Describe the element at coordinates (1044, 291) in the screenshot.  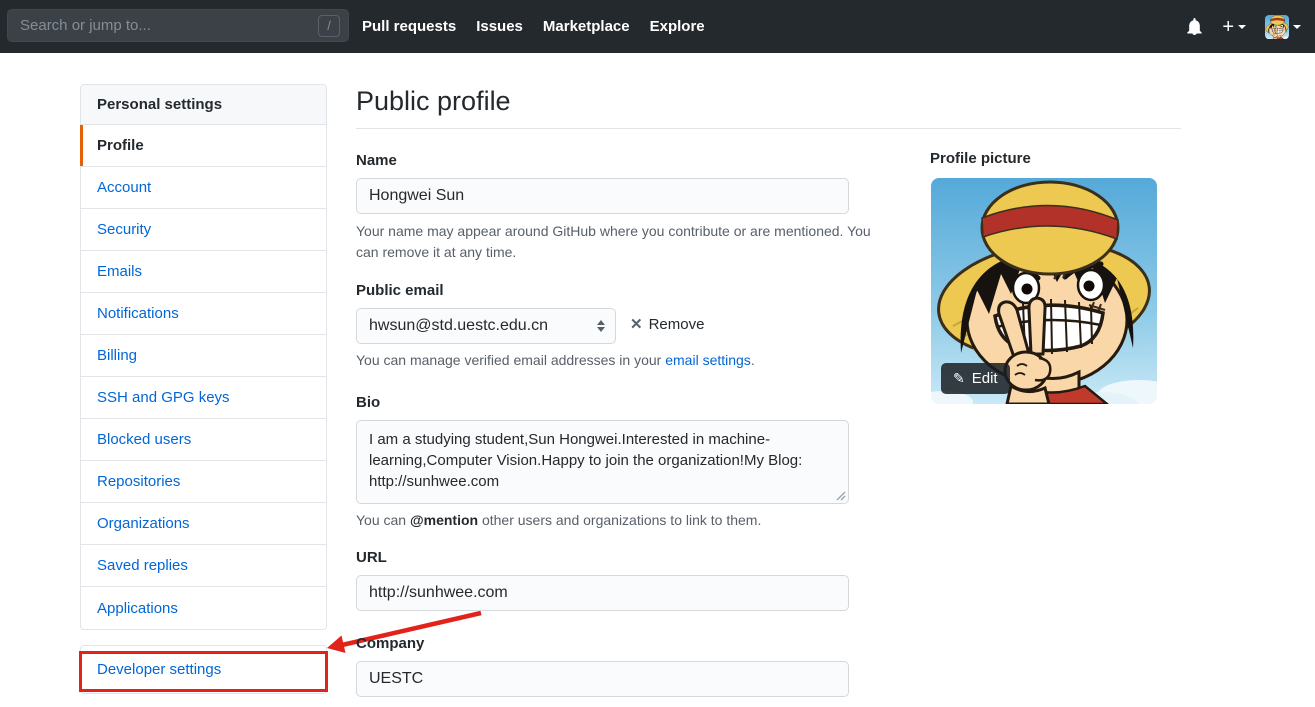
I see `profile-picture: ✎ Edit` at that location.